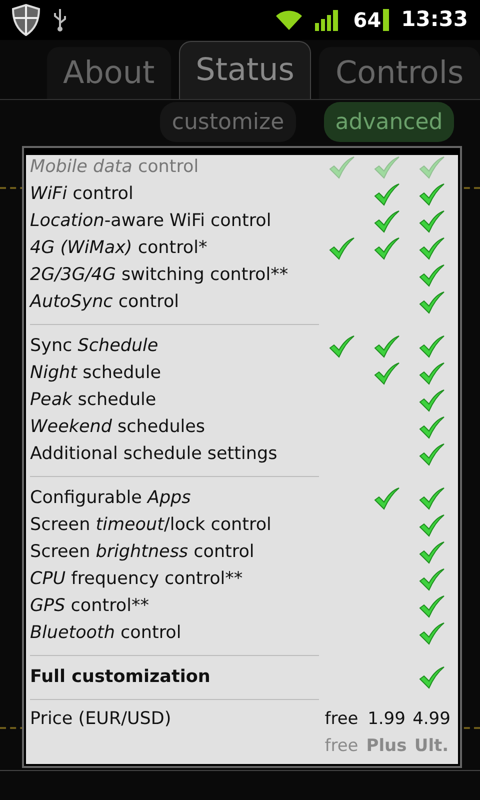 The width and height of the screenshot is (480, 800). I want to click on shield-icon, so click(26, 20).